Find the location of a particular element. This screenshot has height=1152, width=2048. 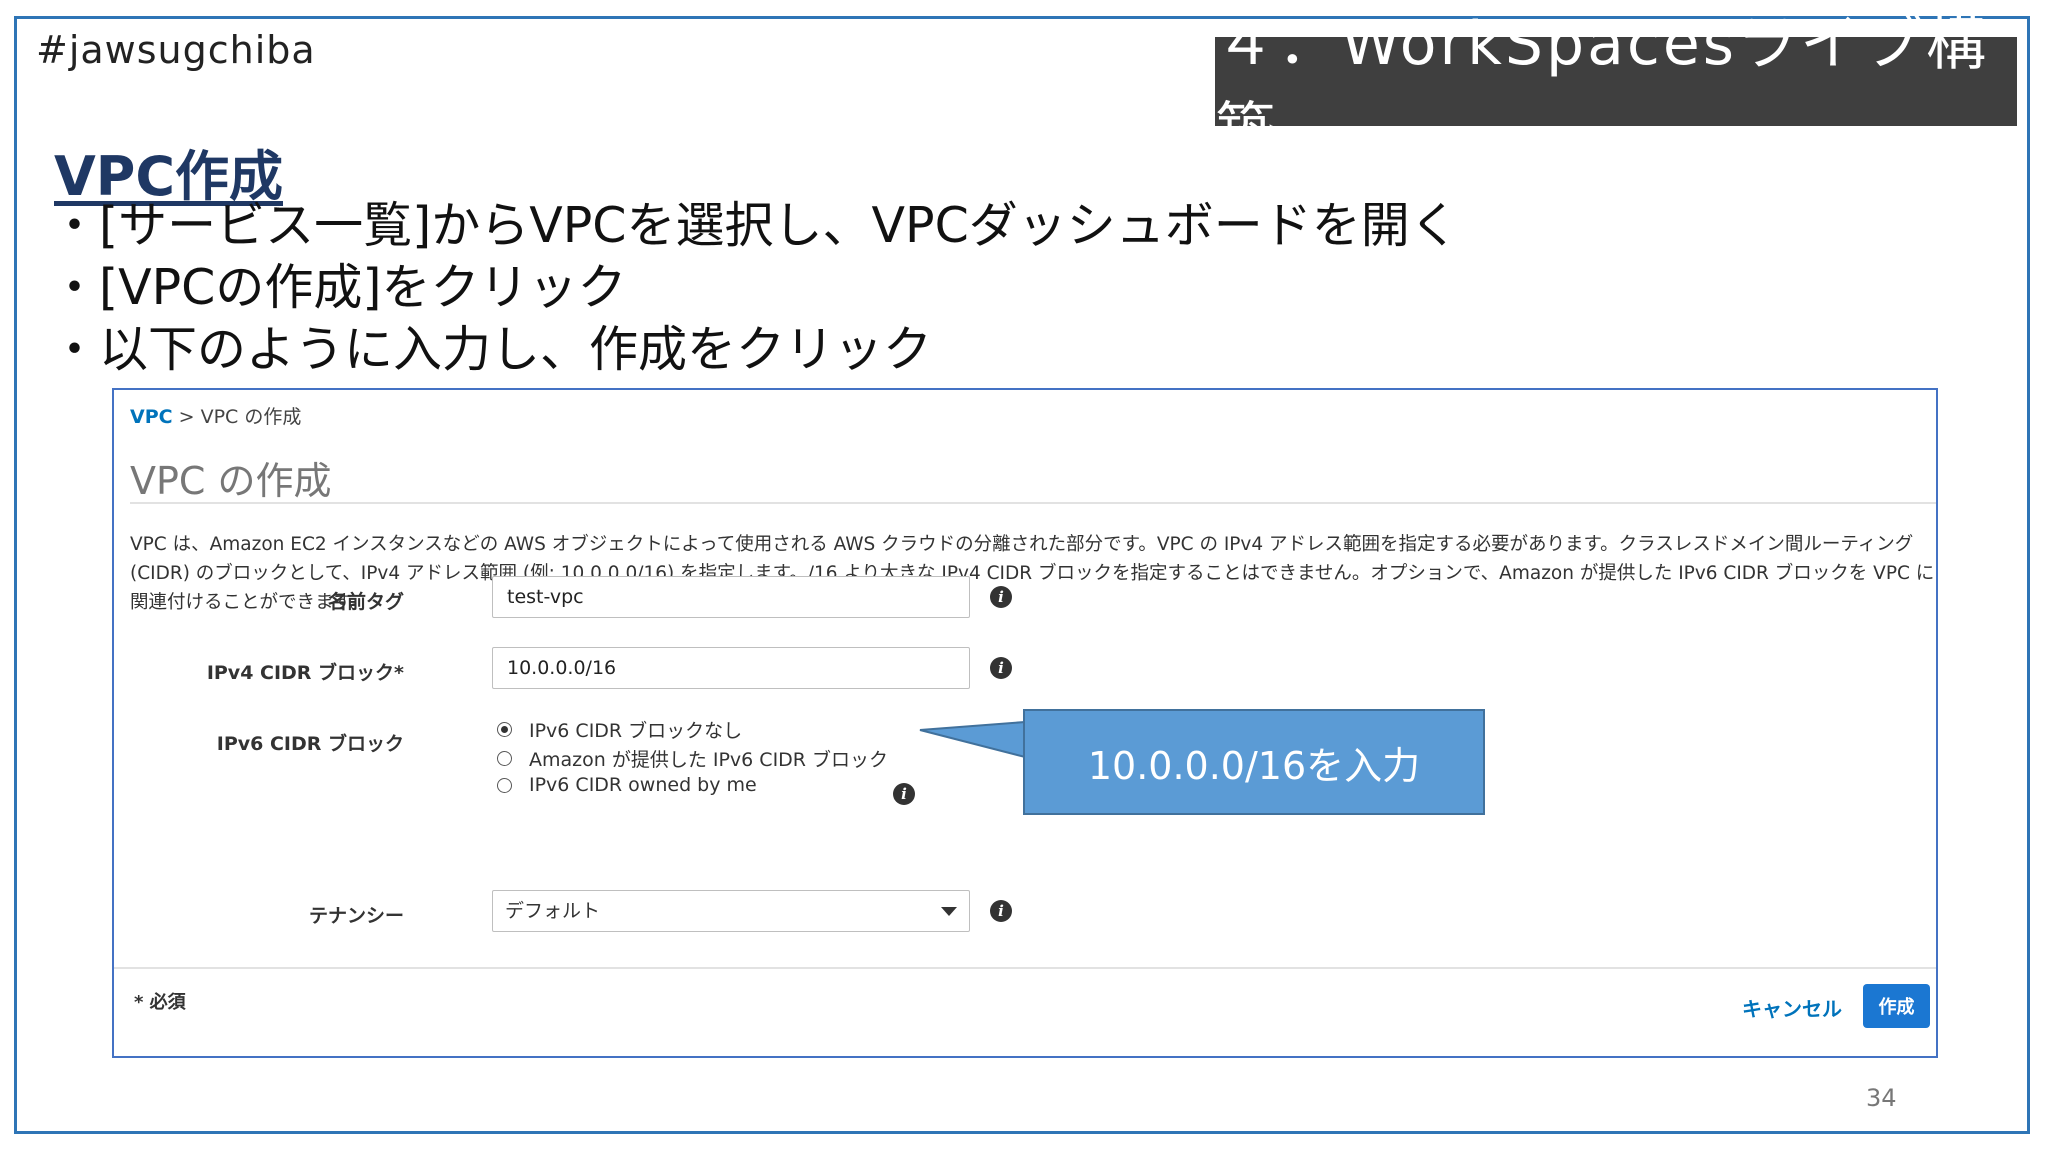

page-number: 34 is located at coordinates (1881, 1098).